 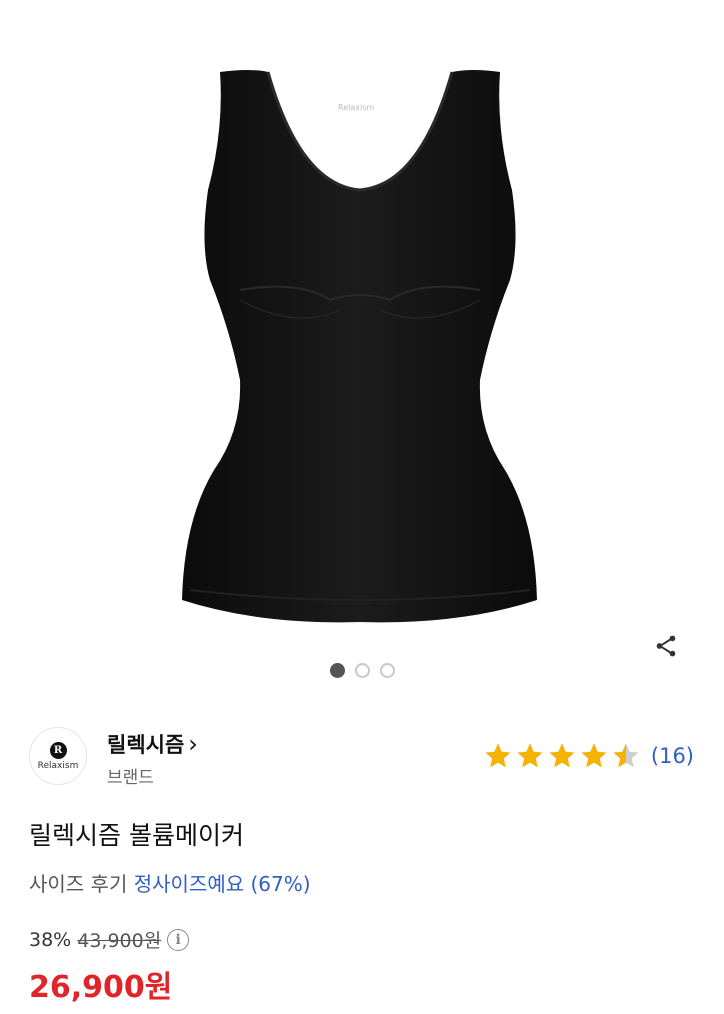 I want to click on rating-link: (16), so click(x=588, y=756).